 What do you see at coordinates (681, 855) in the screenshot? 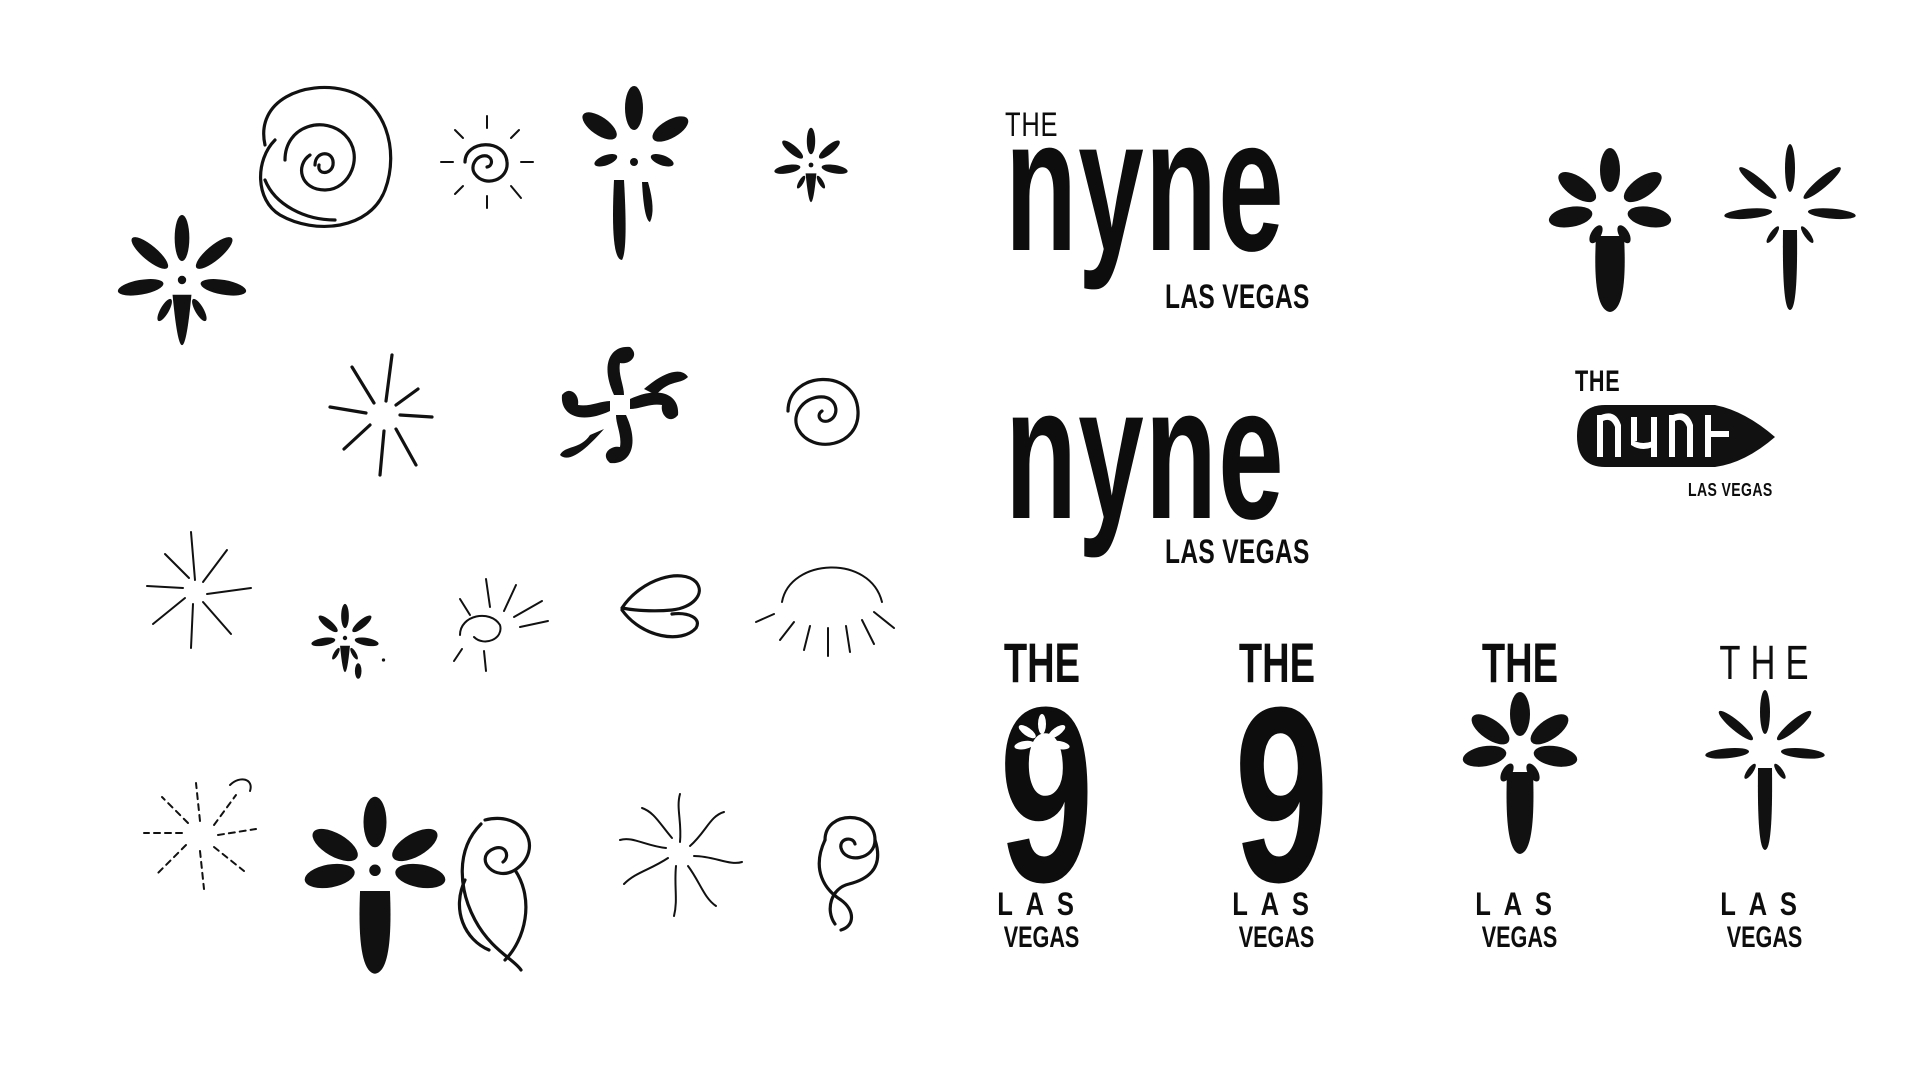
I see `squiggle-burst-icon` at bounding box center [681, 855].